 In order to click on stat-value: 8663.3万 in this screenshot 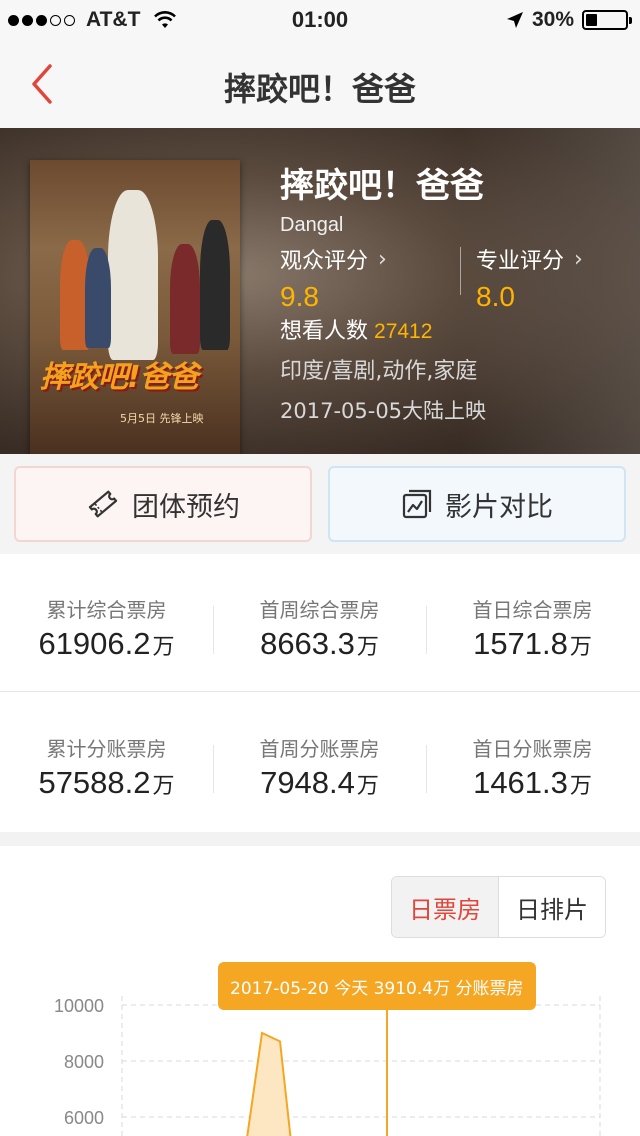, I will do `click(319, 644)`.